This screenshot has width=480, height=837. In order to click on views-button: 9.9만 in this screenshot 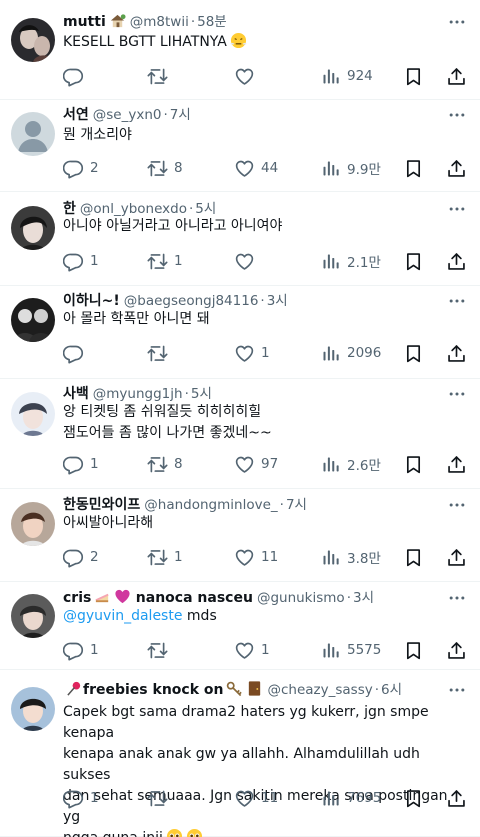, I will do `click(350, 168)`.